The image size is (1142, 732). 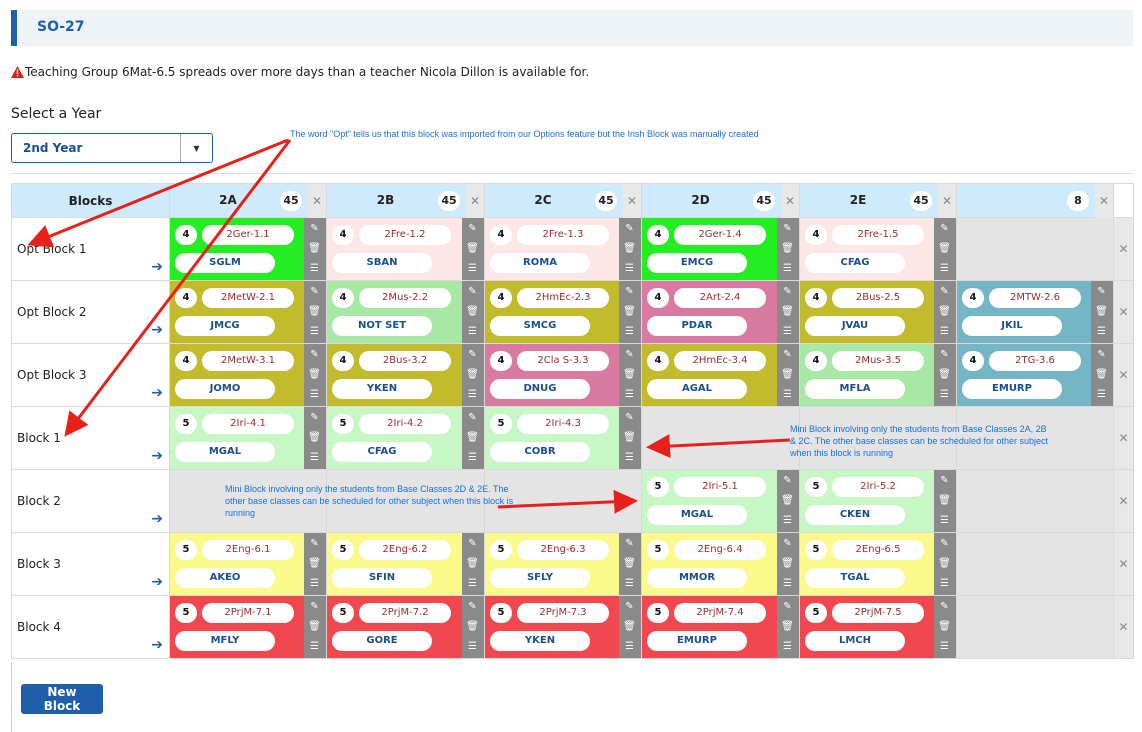 I want to click on teacher-code: DNUG, so click(x=540, y=389).